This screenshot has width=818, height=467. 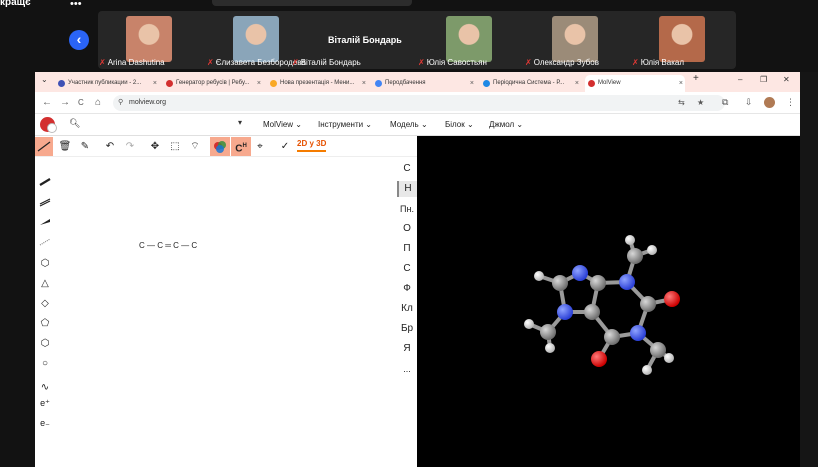 What do you see at coordinates (407, 349) in the screenshot?
I see `element-button: Я` at bounding box center [407, 349].